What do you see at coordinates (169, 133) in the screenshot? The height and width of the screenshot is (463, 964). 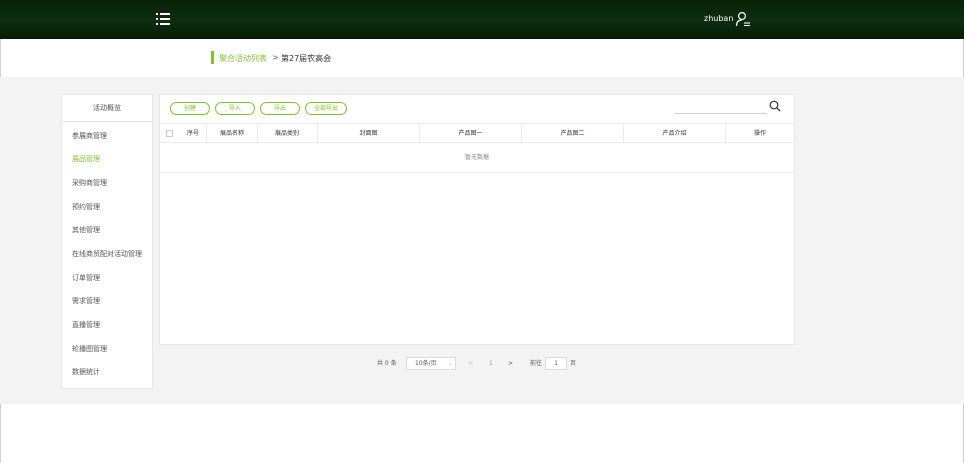 I see `select-all-checkbox` at bounding box center [169, 133].